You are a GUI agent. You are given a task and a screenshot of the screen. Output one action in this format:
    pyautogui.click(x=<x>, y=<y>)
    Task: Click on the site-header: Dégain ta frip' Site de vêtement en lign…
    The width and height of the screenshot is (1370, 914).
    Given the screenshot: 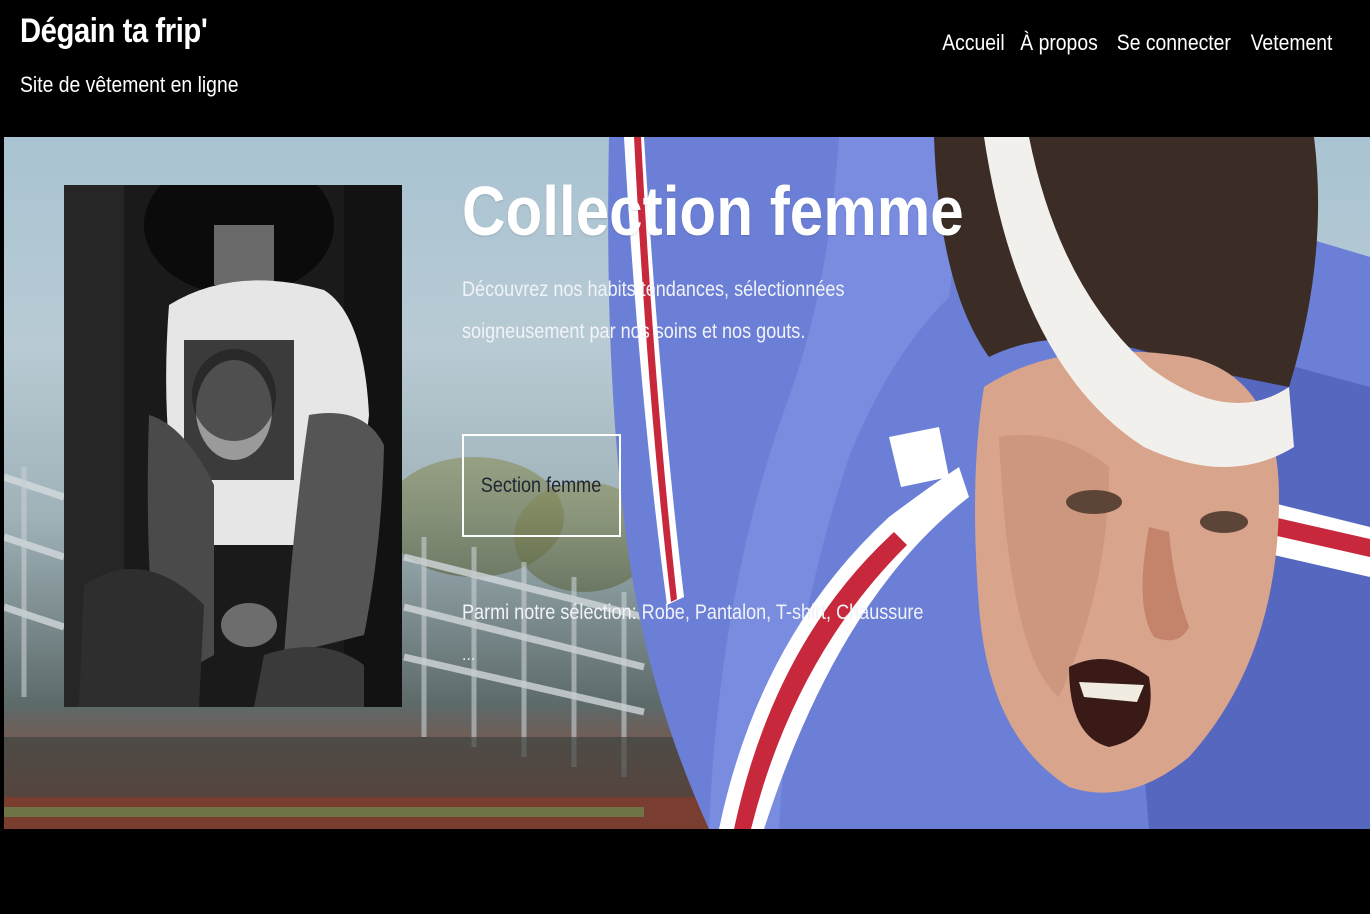 What is the action you would take?
    pyautogui.click(x=685, y=68)
    